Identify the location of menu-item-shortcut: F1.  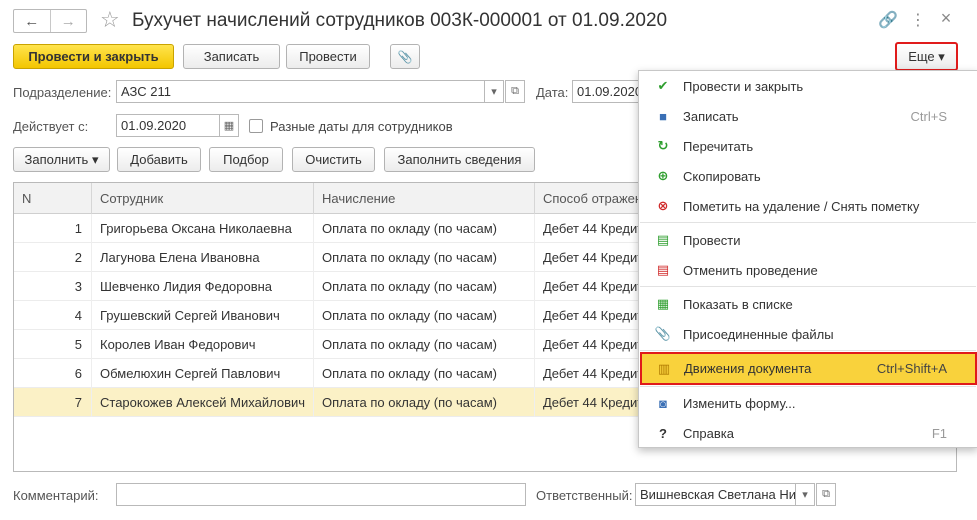
(939, 433).